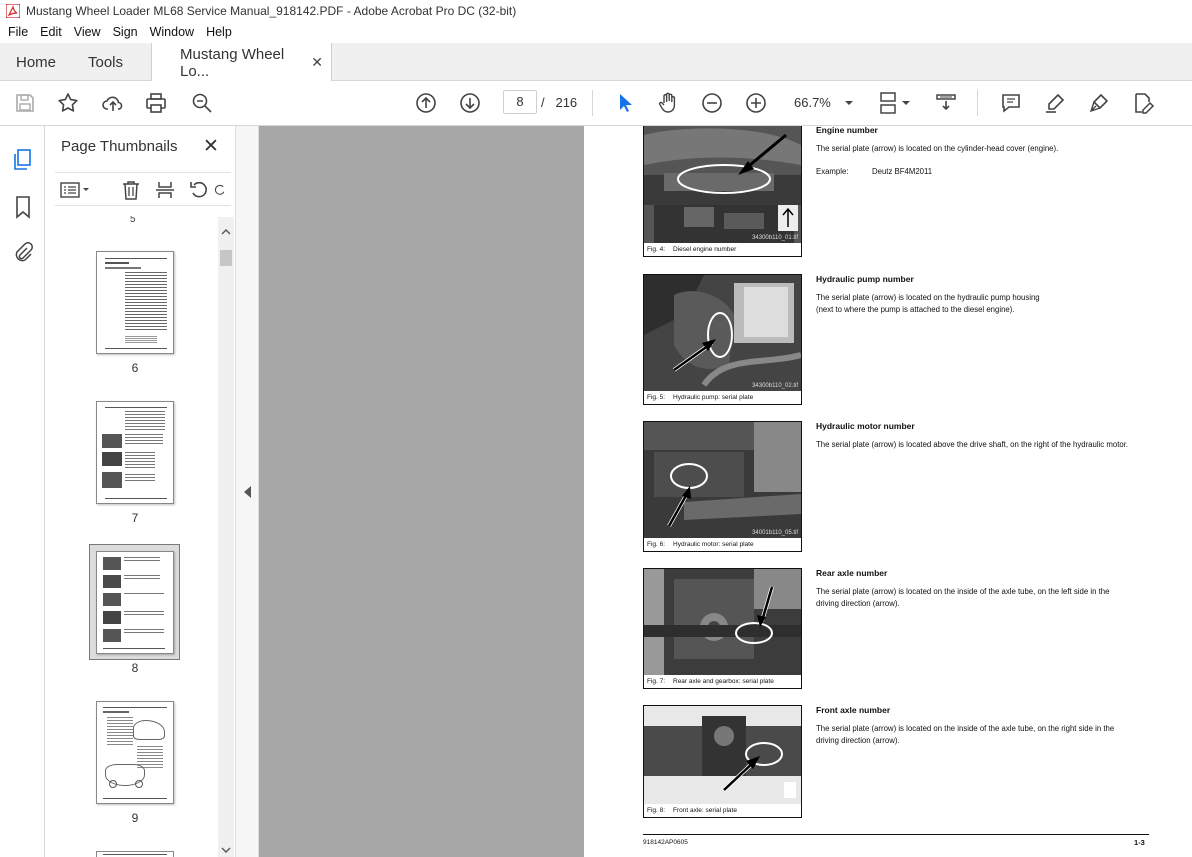 This screenshot has width=1192, height=857. Describe the element at coordinates (656, 249) in the screenshot. I see `figure-number: Fig. 4:` at that location.